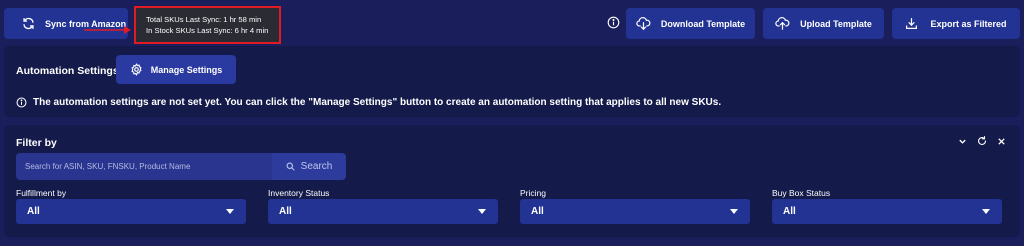  Describe the element at coordinates (537, 211) in the screenshot. I see `pricing-value: All` at that location.